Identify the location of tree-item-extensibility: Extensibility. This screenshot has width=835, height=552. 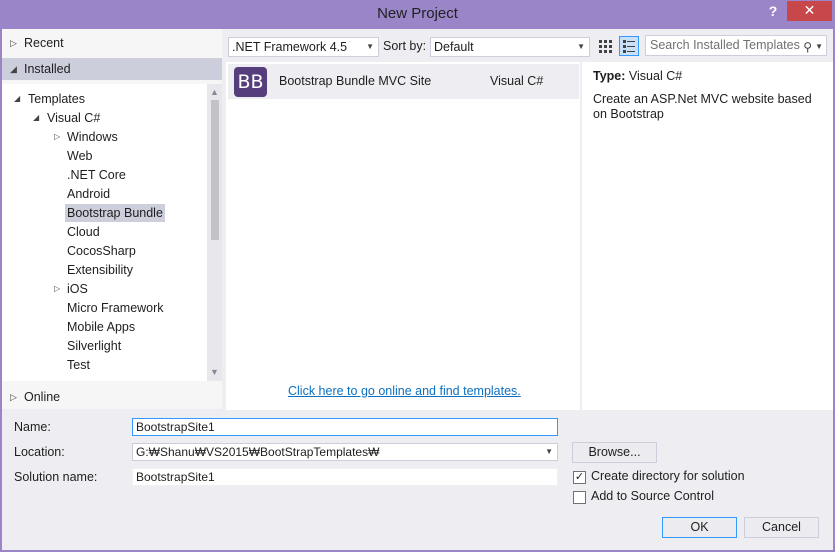
(100, 270).